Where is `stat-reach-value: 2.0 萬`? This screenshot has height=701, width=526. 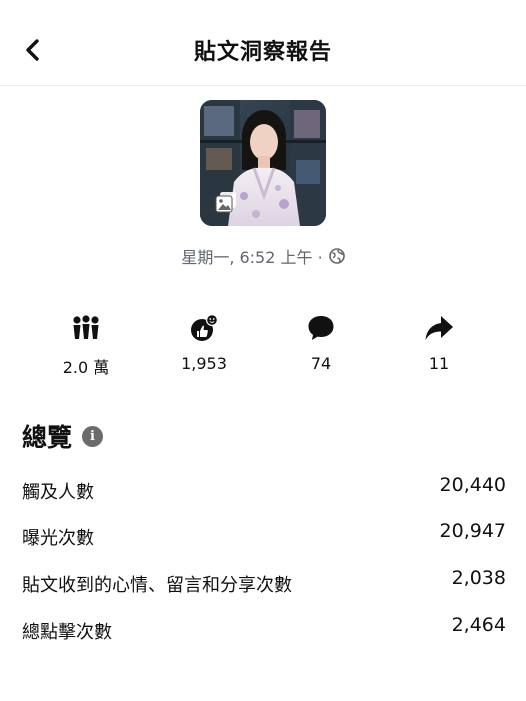
stat-reach-value: 2.0 萬 is located at coordinates (86, 367).